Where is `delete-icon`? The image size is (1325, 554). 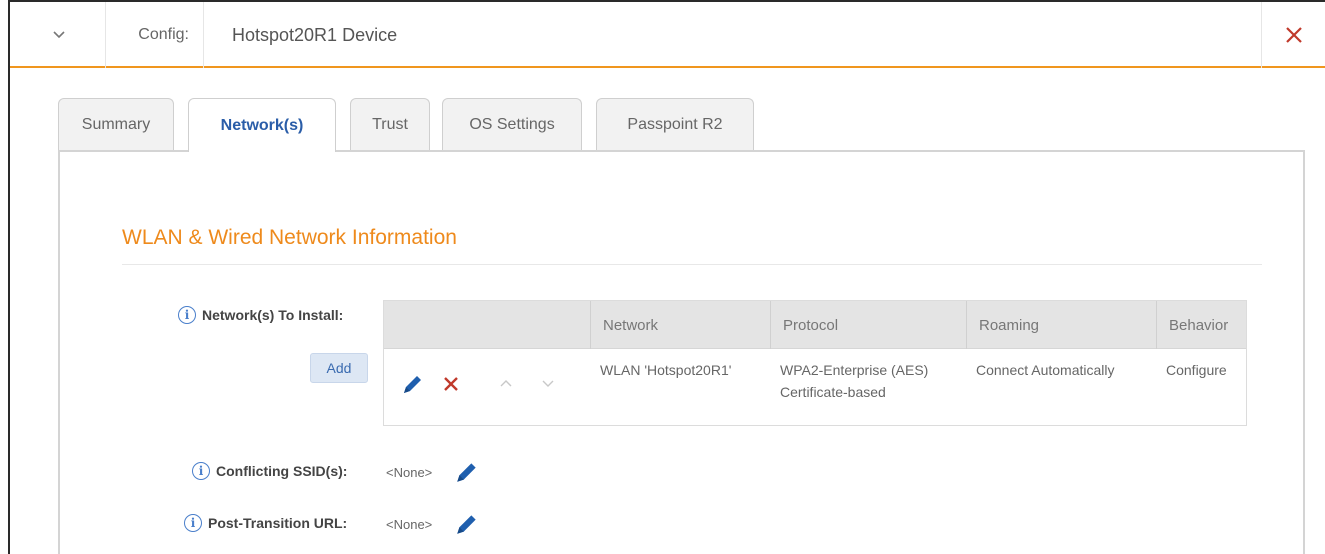
delete-icon is located at coordinates (451, 384).